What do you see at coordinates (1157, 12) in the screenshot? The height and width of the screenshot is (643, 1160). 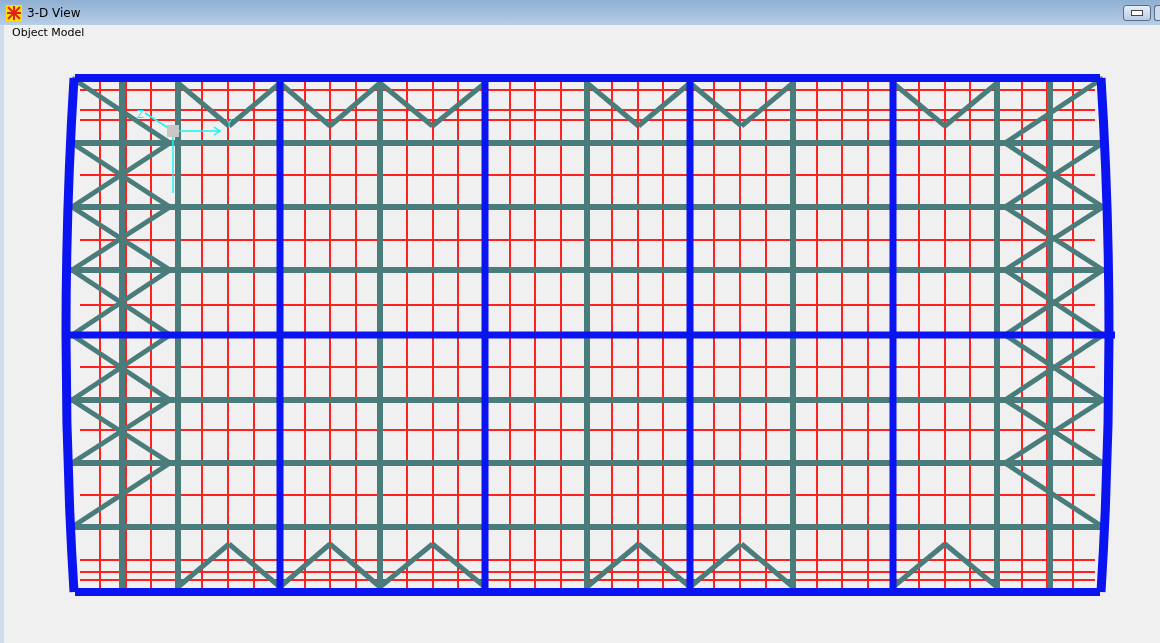 I see `maximize-button` at bounding box center [1157, 12].